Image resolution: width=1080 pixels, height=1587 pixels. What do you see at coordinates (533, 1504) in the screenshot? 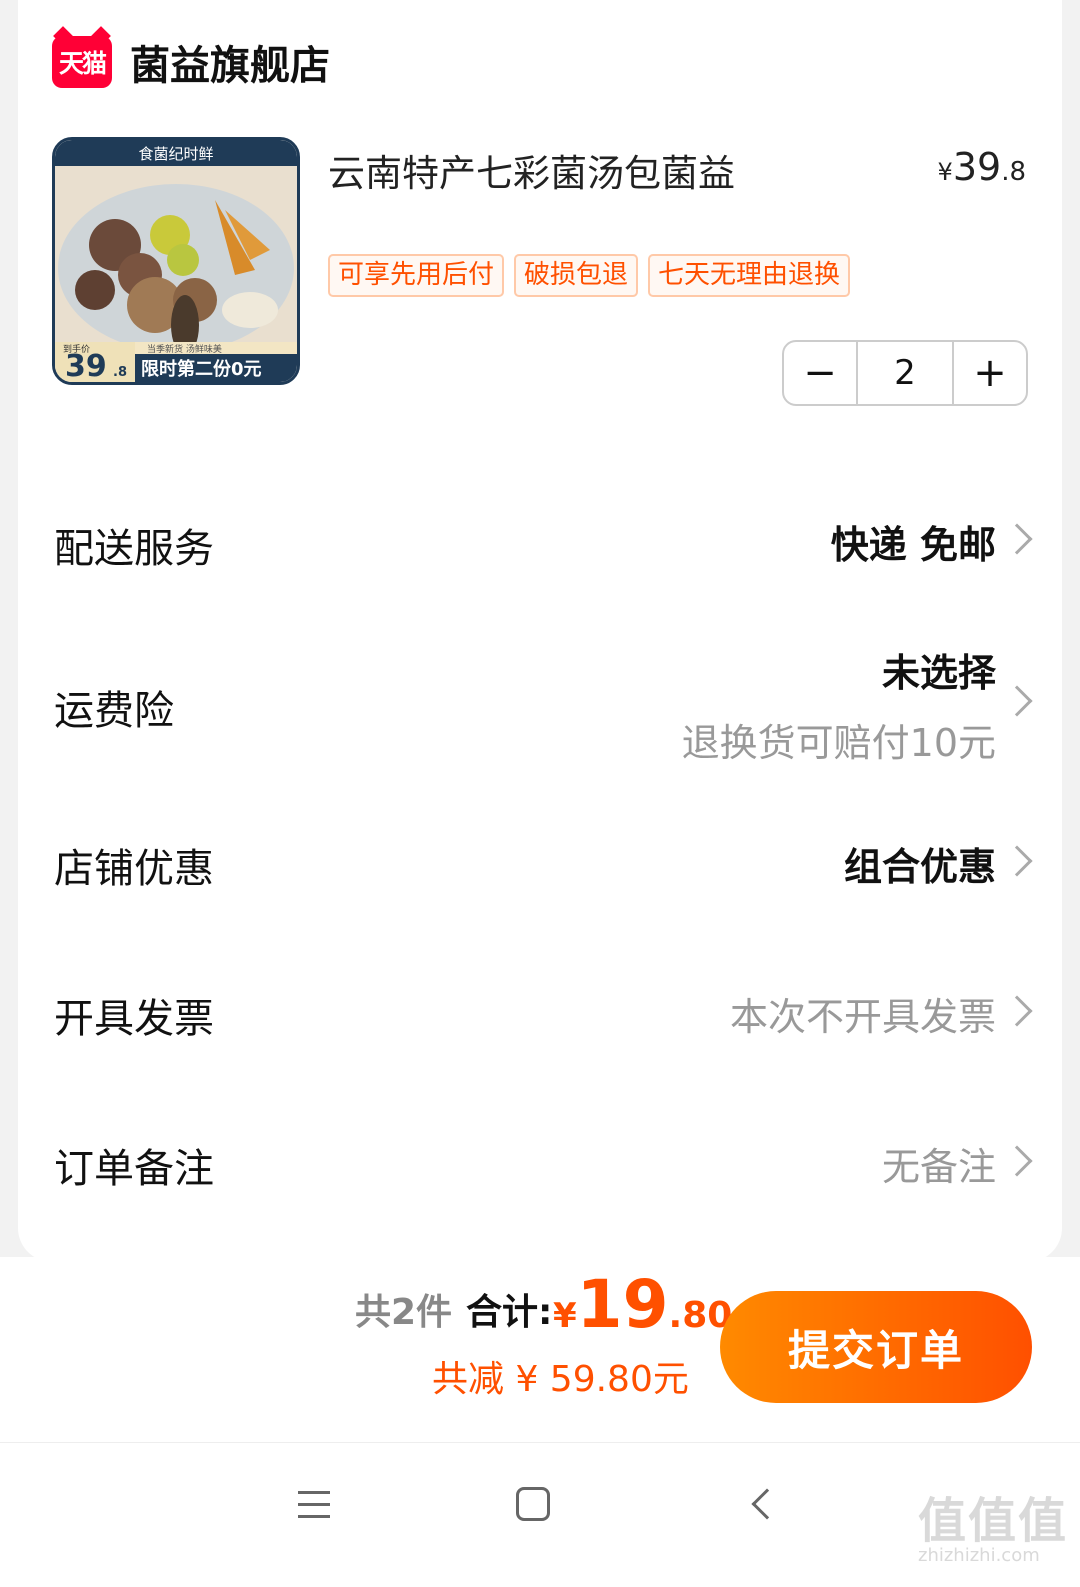
I see `home-icon` at bounding box center [533, 1504].